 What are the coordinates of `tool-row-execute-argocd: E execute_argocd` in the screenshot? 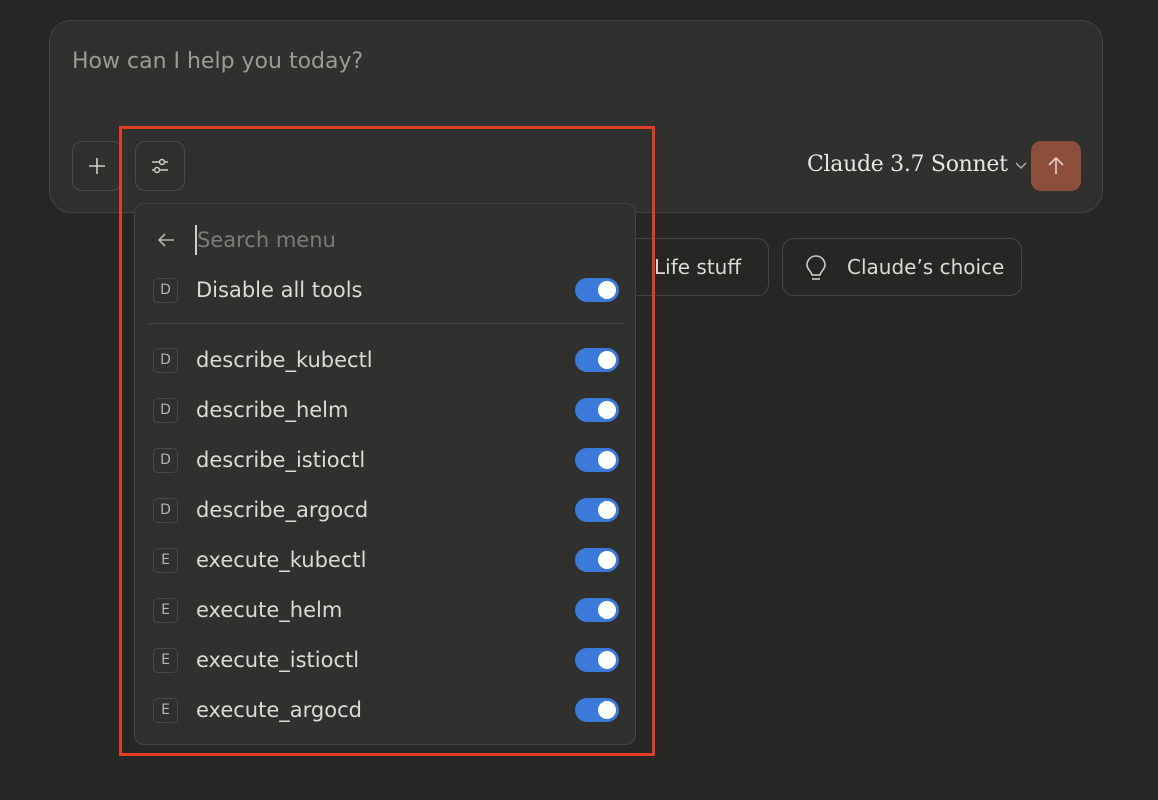 It's located at (386, 710).